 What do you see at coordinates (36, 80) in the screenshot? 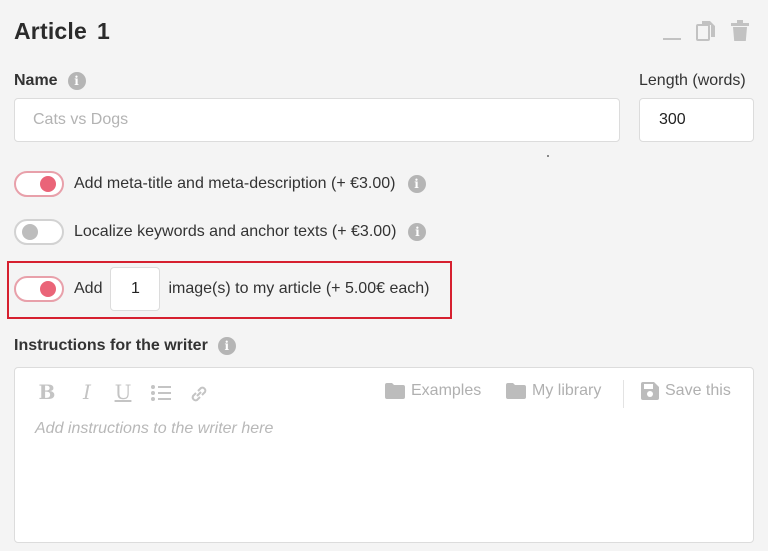
I see `name-label: Name` at bounding box center [36, 80].